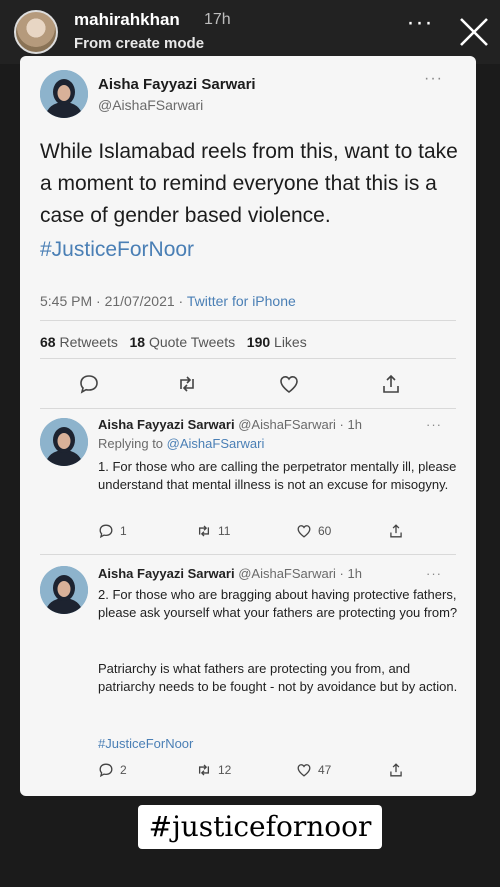  What do you see at coordinates (217, 19) in the screenshot?
I see `story-time: 17h` at bounding box center [217, 19].